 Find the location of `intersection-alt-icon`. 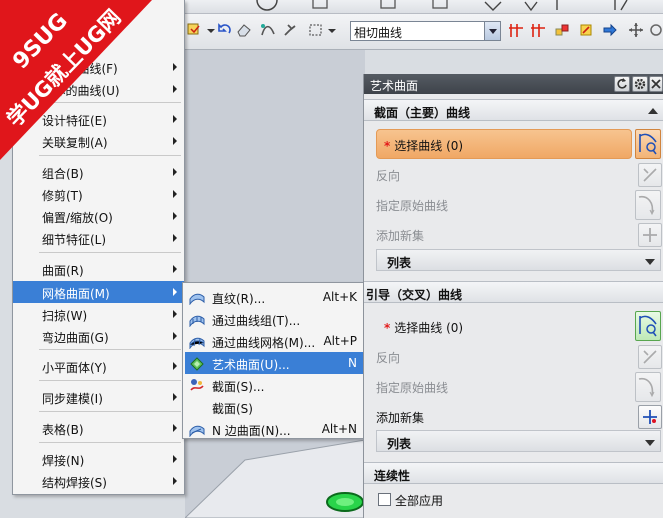

intersection-alt-icon is located at coordinates (538, 30).